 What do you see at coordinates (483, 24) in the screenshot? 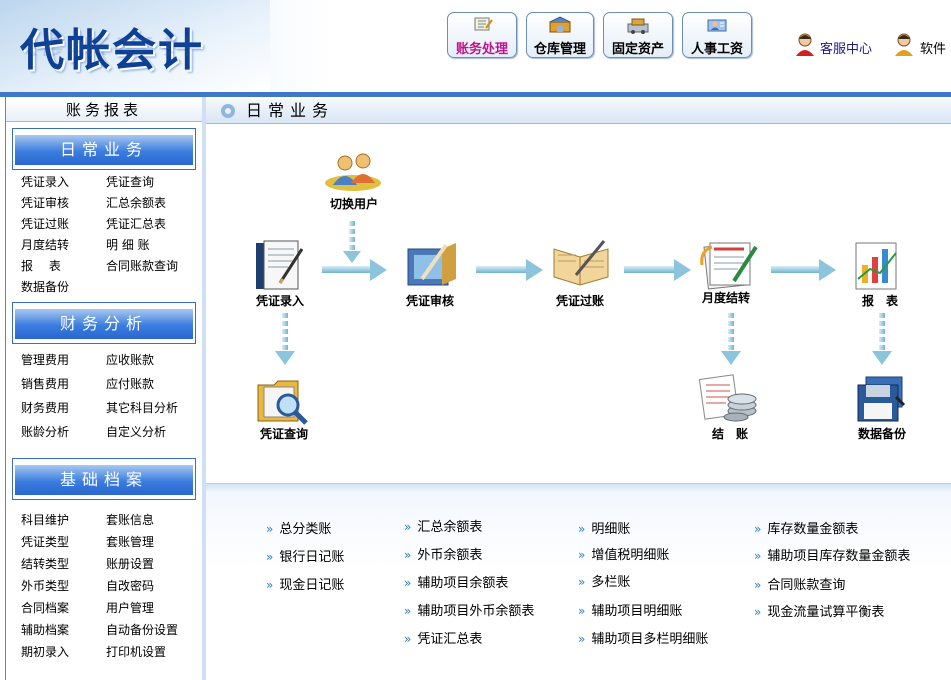
I see `ledger-icon` at bounding box center [483, 24].